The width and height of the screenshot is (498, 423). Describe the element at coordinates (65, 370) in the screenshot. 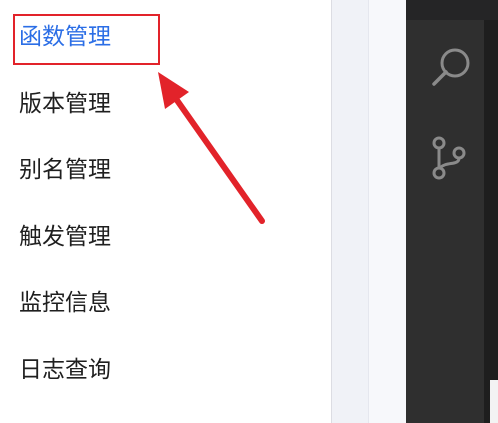

I see `nav-item-log-query: 日志查询` at that location.